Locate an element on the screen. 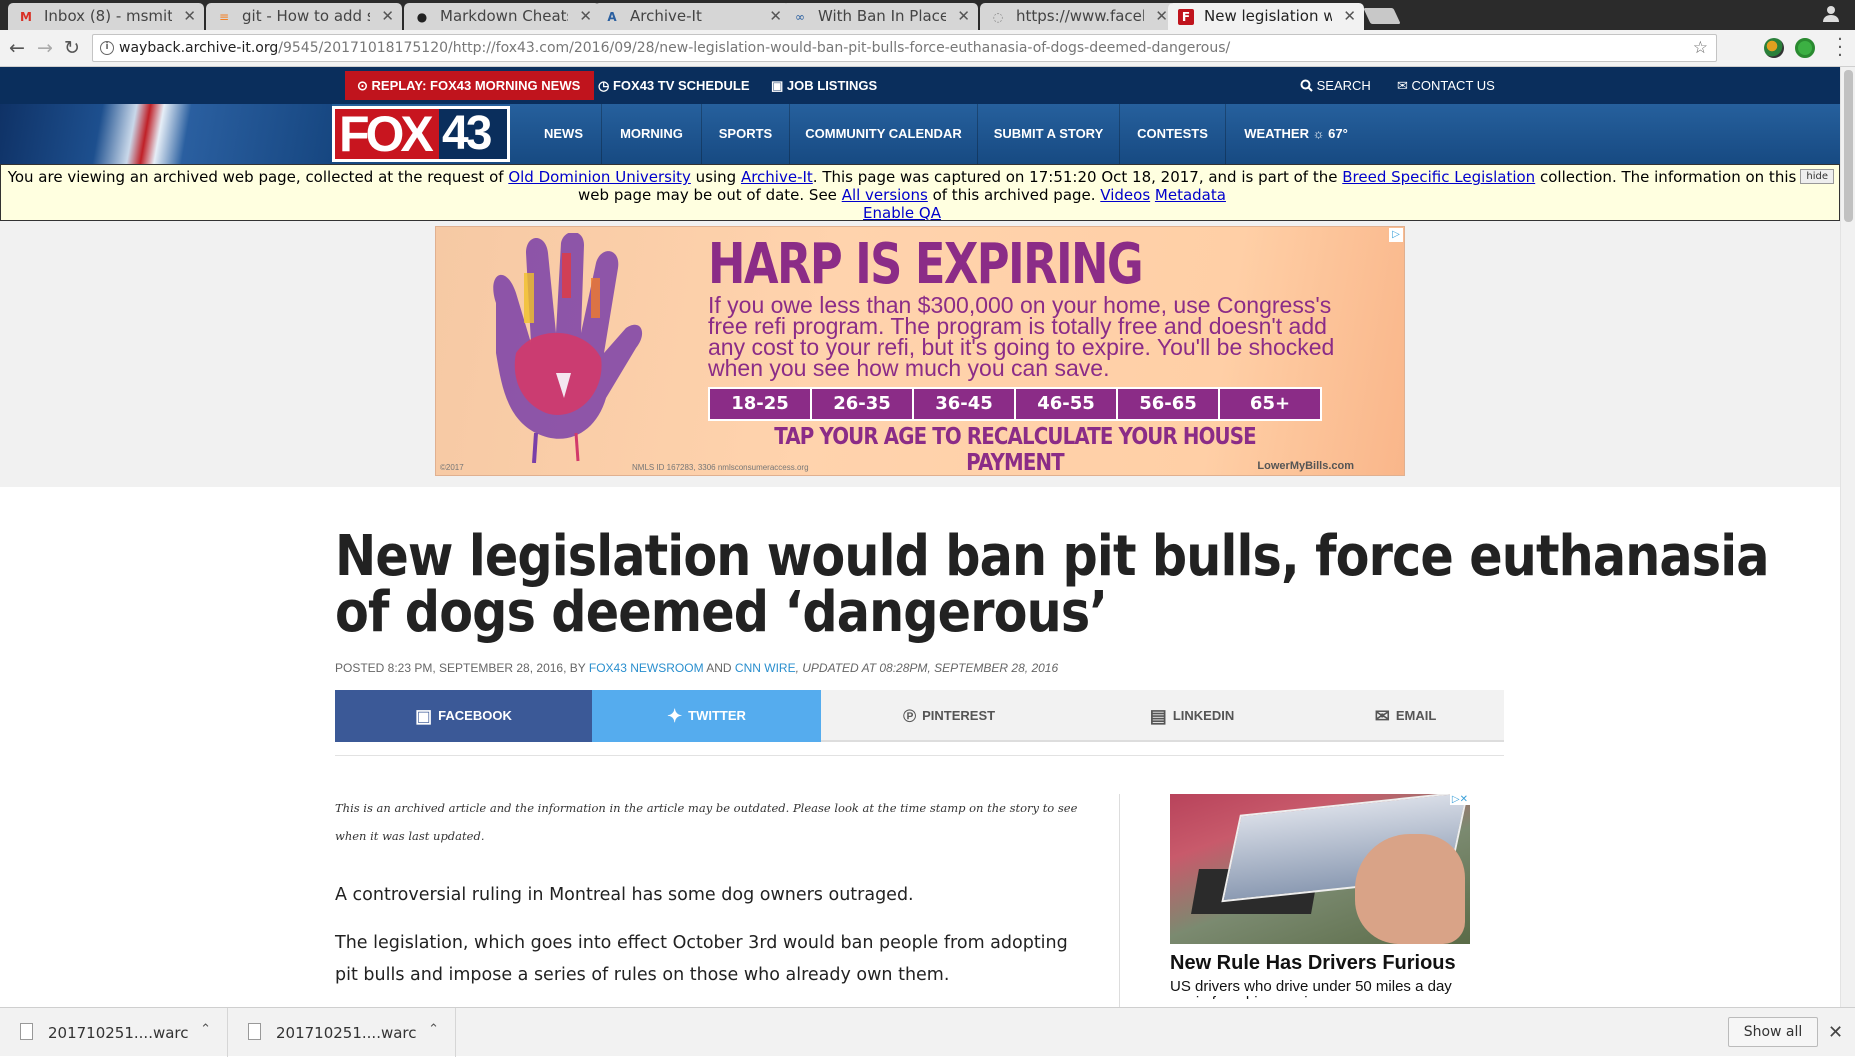 The height and width of the screenshot is (1057, 1855). extension-icon is located at coordinates (1774, 48).